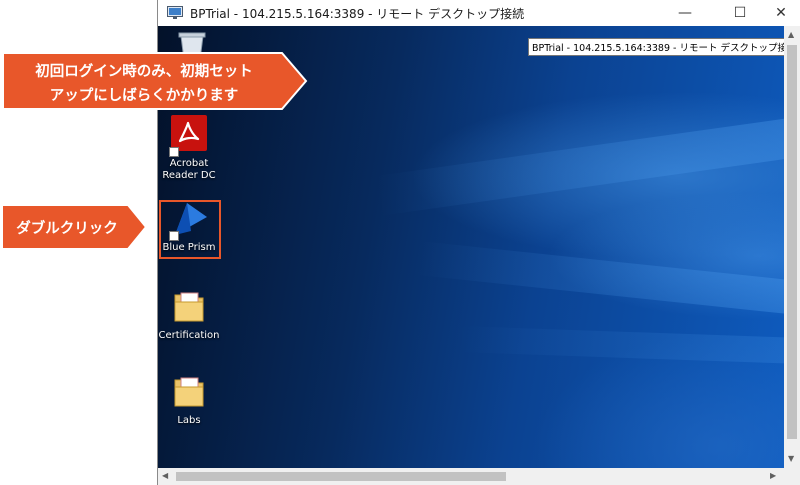 The width and height of the screenshot is (800, 485). I want to click on desktop-icon-label: Certification, so click(189, 335).